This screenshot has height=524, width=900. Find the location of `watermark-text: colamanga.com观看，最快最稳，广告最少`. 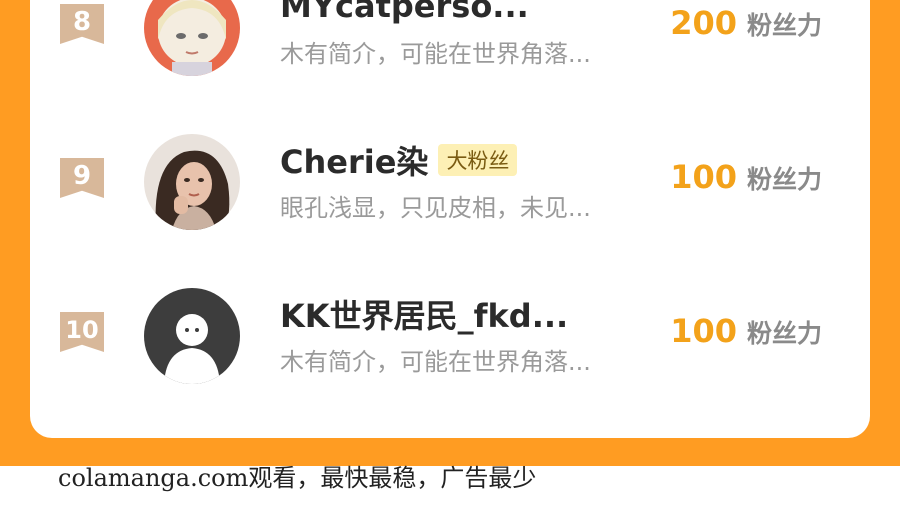

watermark-text: colamanga.com观看，最快最稳，广告最少 is located at coordinates (297, 478).